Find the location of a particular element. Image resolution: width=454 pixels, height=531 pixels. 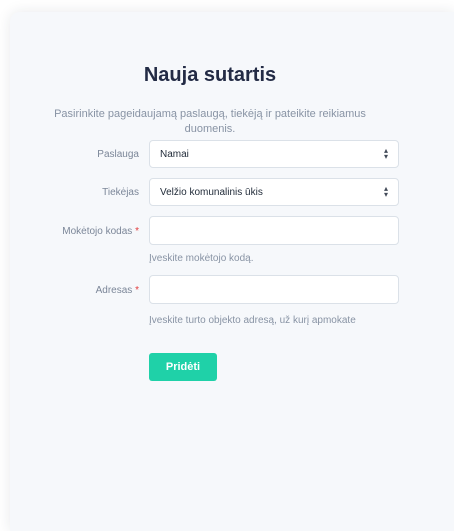

payment-code-label-text: Mokėtojo kodas is located at coordinates (97, 231).